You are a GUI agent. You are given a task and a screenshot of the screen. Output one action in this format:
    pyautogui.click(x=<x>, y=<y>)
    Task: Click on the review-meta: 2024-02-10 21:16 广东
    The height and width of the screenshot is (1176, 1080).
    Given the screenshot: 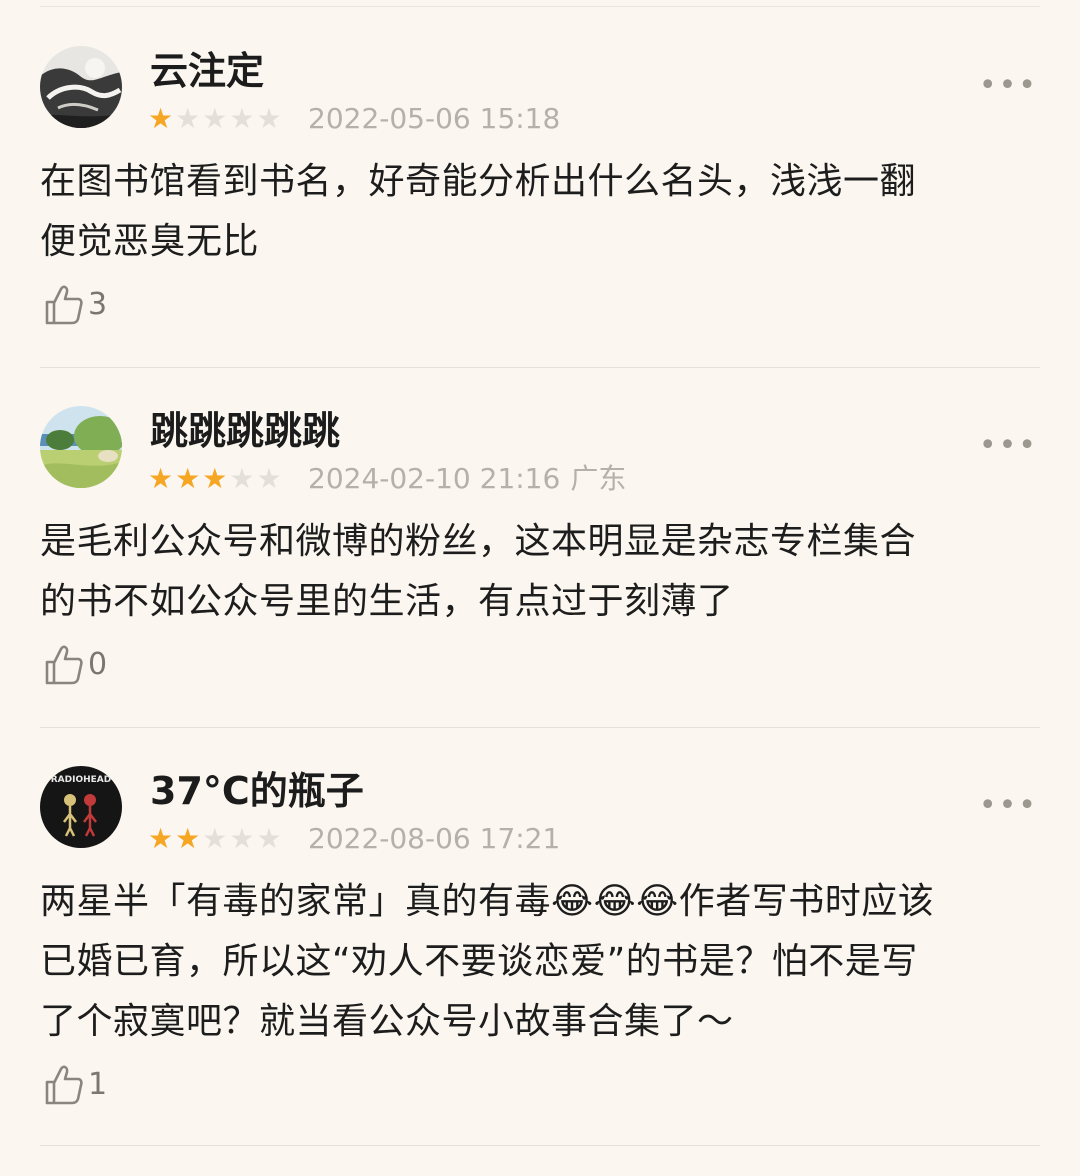 What is the action you would take?
    pyautogui.click(x=467, y=479)
    